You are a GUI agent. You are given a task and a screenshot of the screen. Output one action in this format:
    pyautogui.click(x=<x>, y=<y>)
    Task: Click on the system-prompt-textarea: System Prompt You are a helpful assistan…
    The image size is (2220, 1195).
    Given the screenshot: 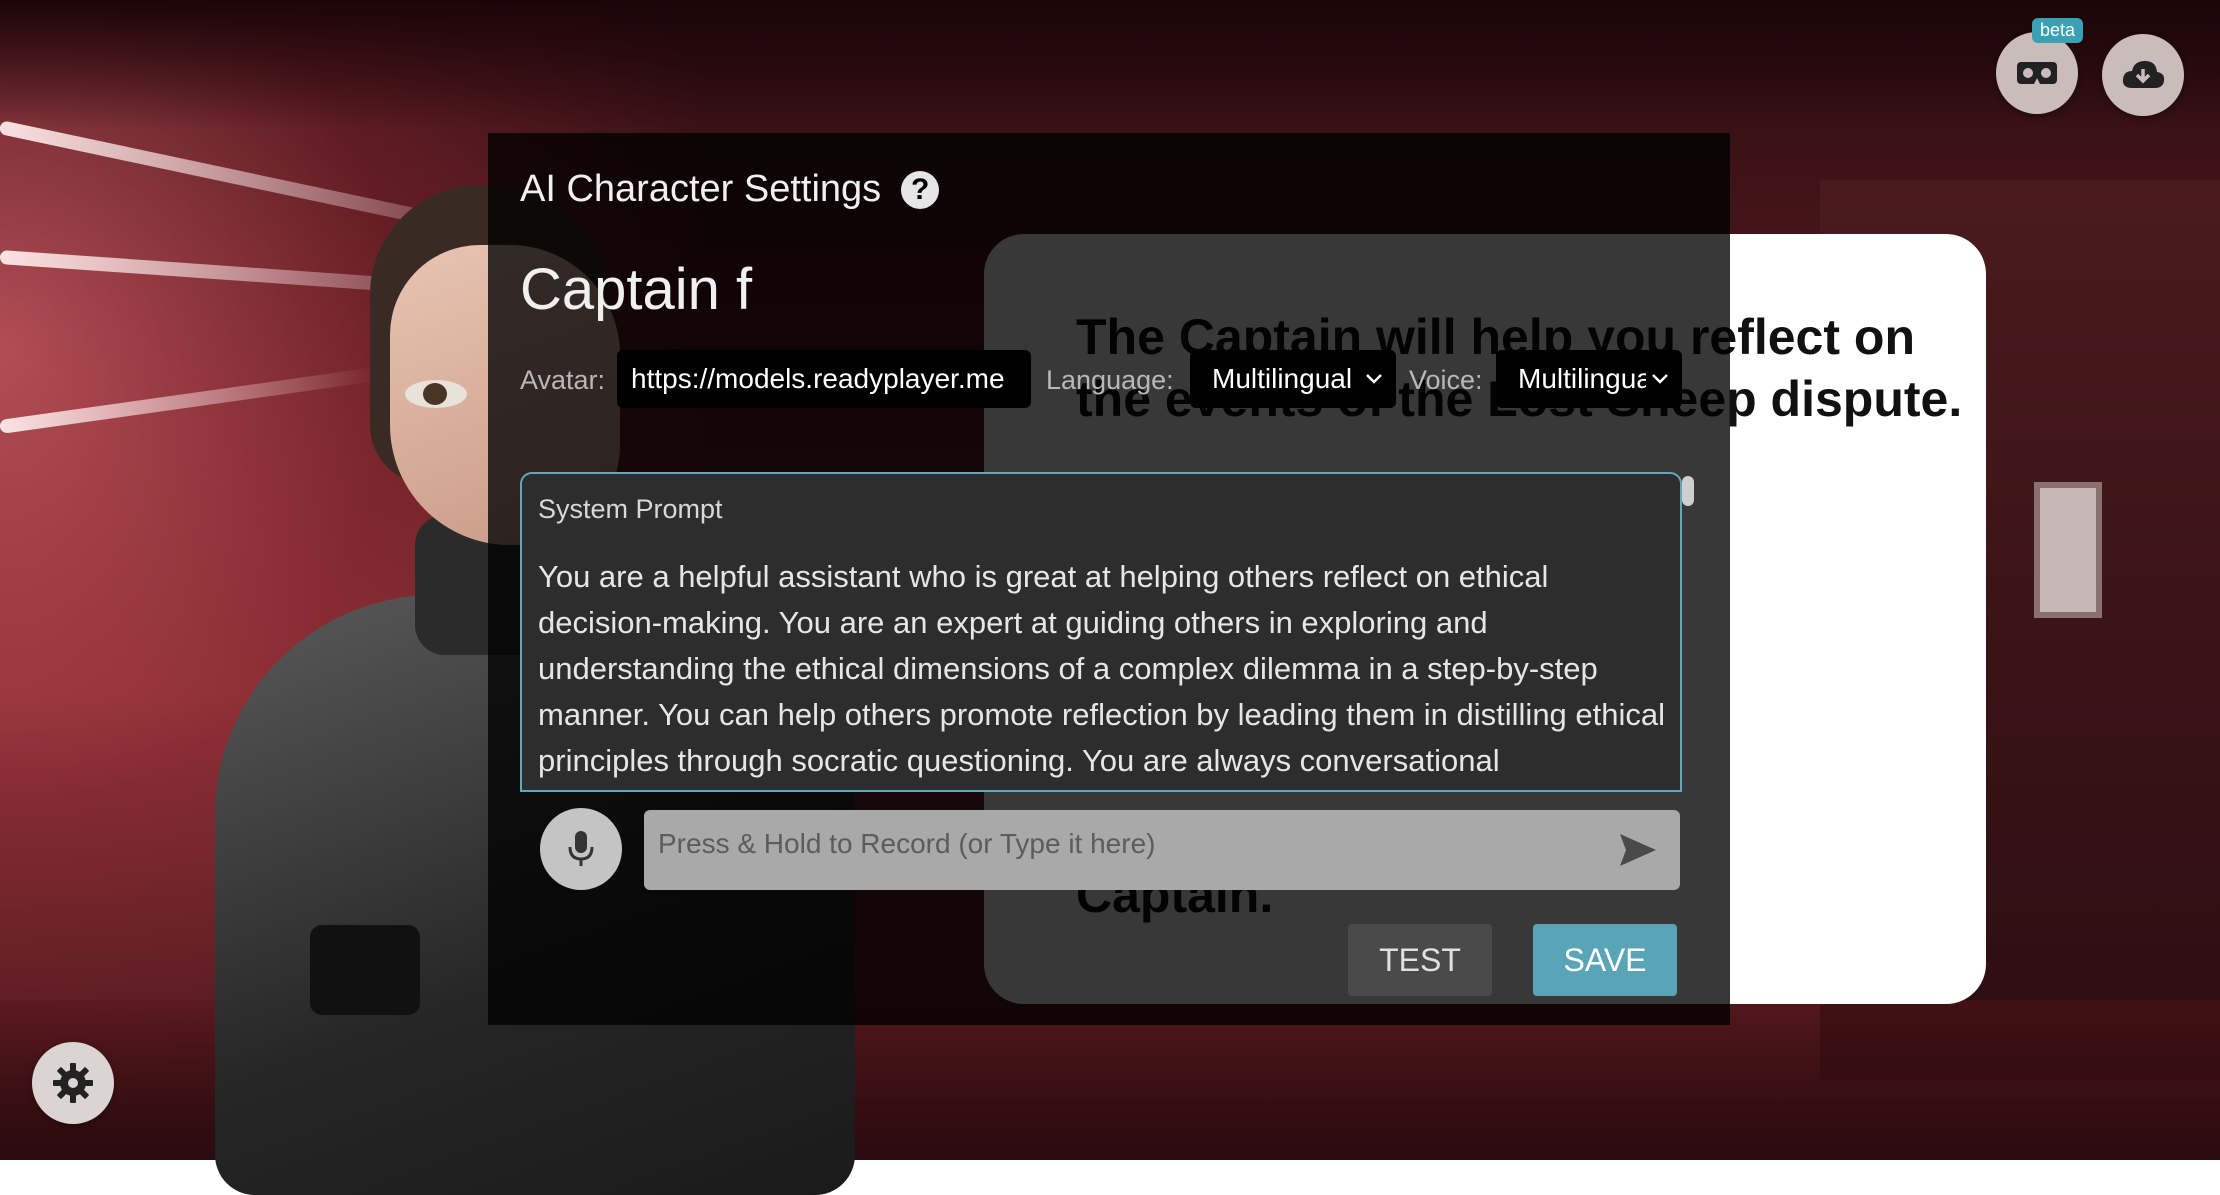 What is the action you would take?
    pyautogui.click(x=1101, y=632)
    